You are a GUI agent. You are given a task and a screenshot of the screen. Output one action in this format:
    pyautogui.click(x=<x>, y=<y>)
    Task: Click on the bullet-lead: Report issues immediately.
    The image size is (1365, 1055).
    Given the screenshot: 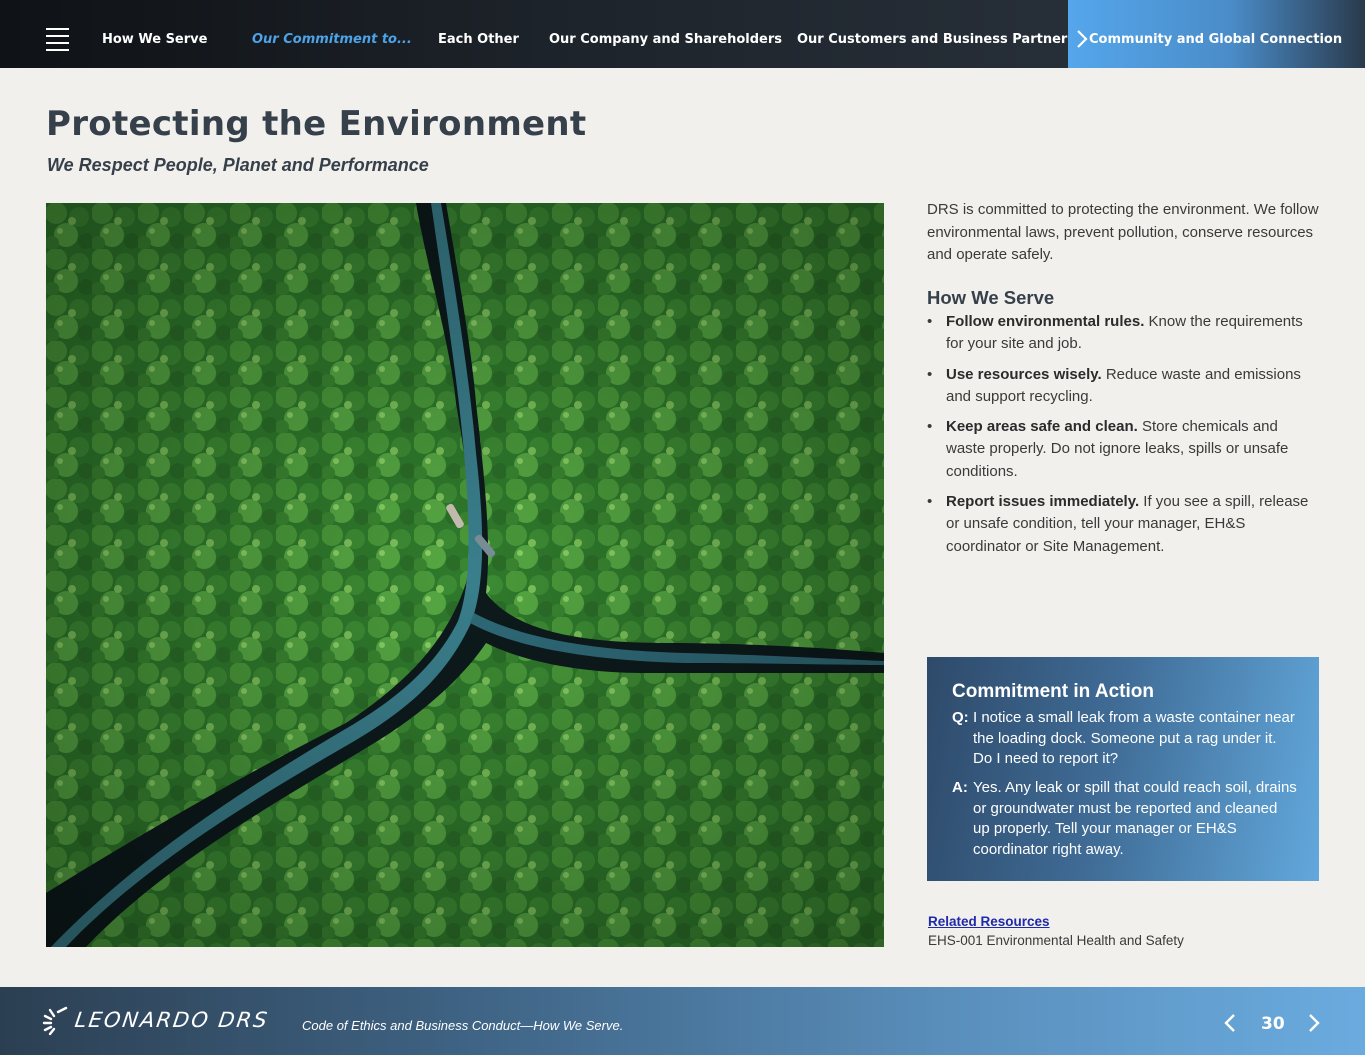 What is the action you would take?
    pyautogui.click(x=1043, y=502)
    